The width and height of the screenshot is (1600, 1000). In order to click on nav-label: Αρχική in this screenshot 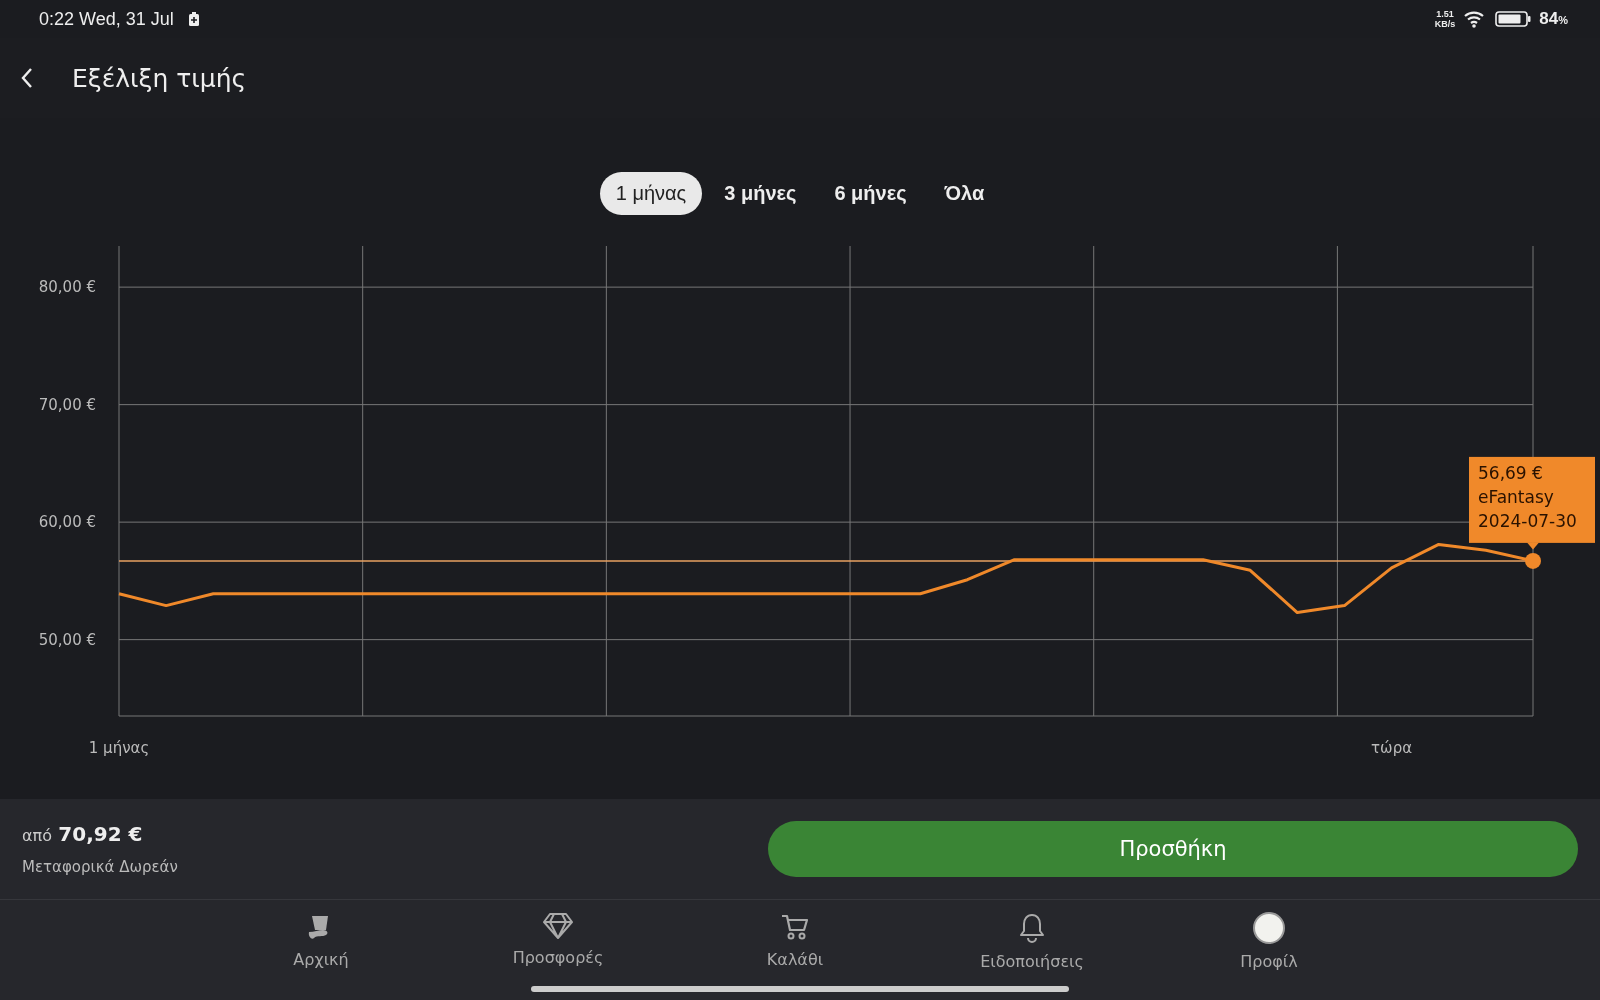, I will do `click(321, 959)`.